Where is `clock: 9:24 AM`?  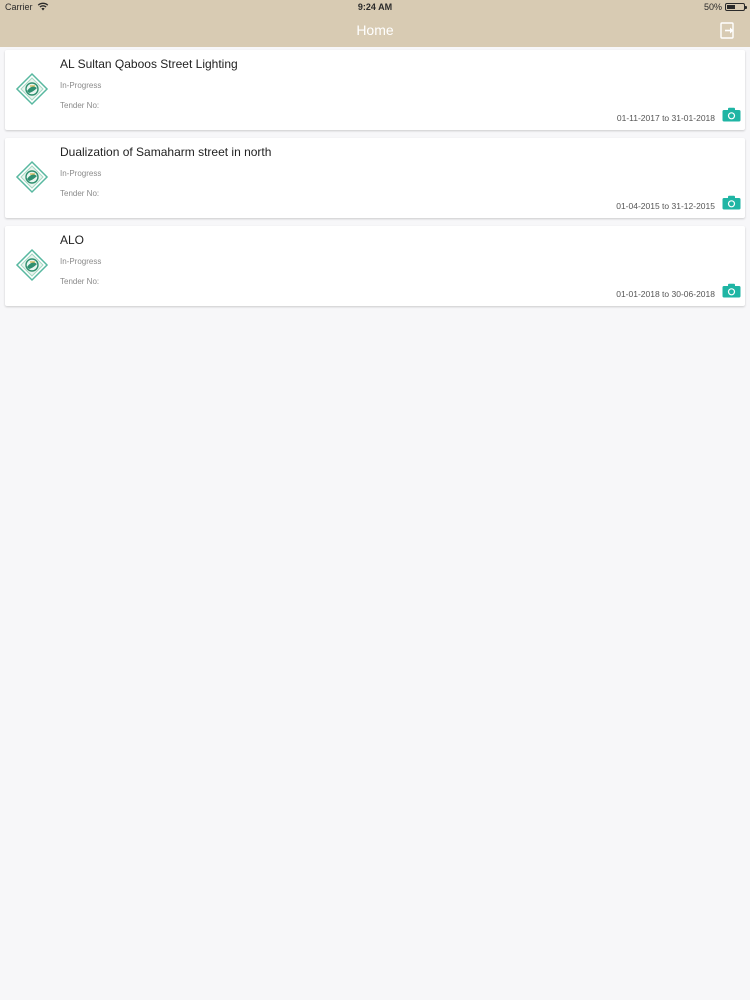
clock: 9:24 AM is located at coordinates (375, 7).